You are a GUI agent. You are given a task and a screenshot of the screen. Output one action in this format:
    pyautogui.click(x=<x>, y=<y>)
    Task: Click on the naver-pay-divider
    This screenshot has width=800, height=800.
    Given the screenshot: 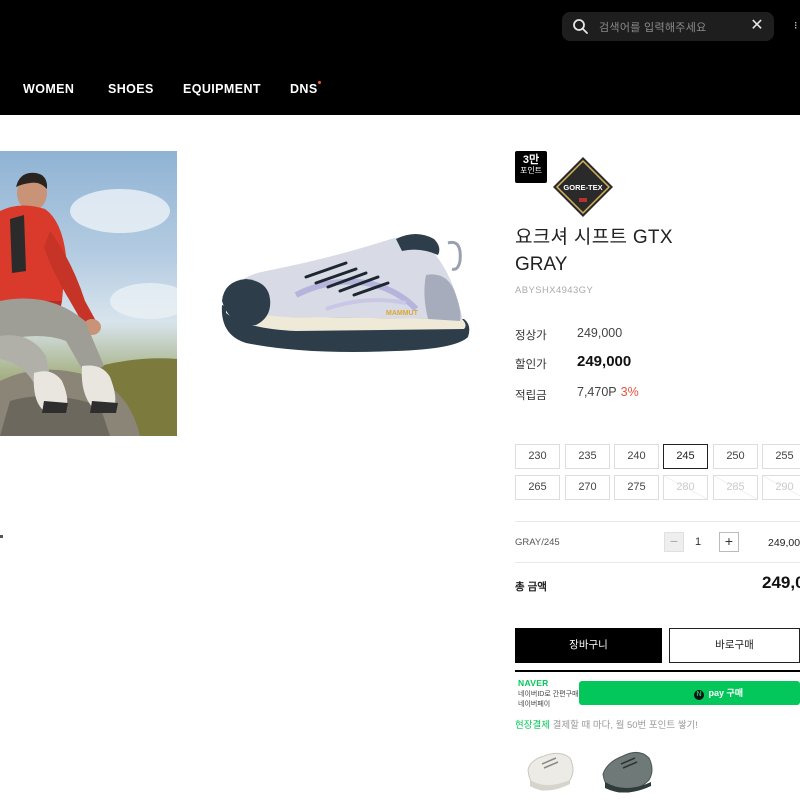 What is the action you would take?
    pyautogui.click(x=657, y=671)
    